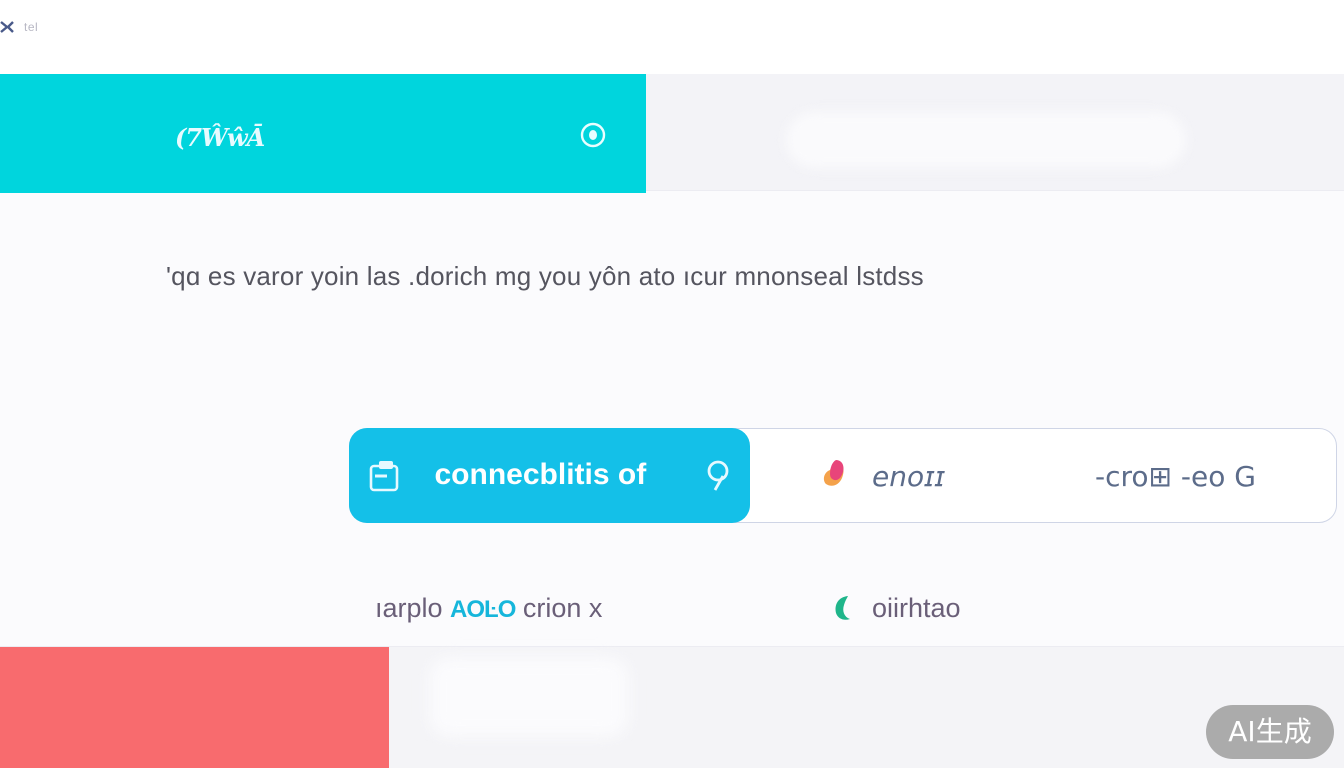 This screenshot has height=768, width=1344. I want to click on hero-title: (7ŴŵĀ, so click(220, 137).